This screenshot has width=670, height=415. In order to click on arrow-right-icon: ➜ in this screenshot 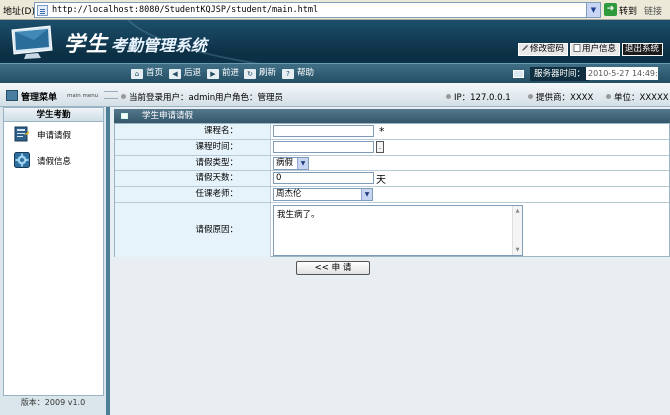, I will do `click(610, 9)`.